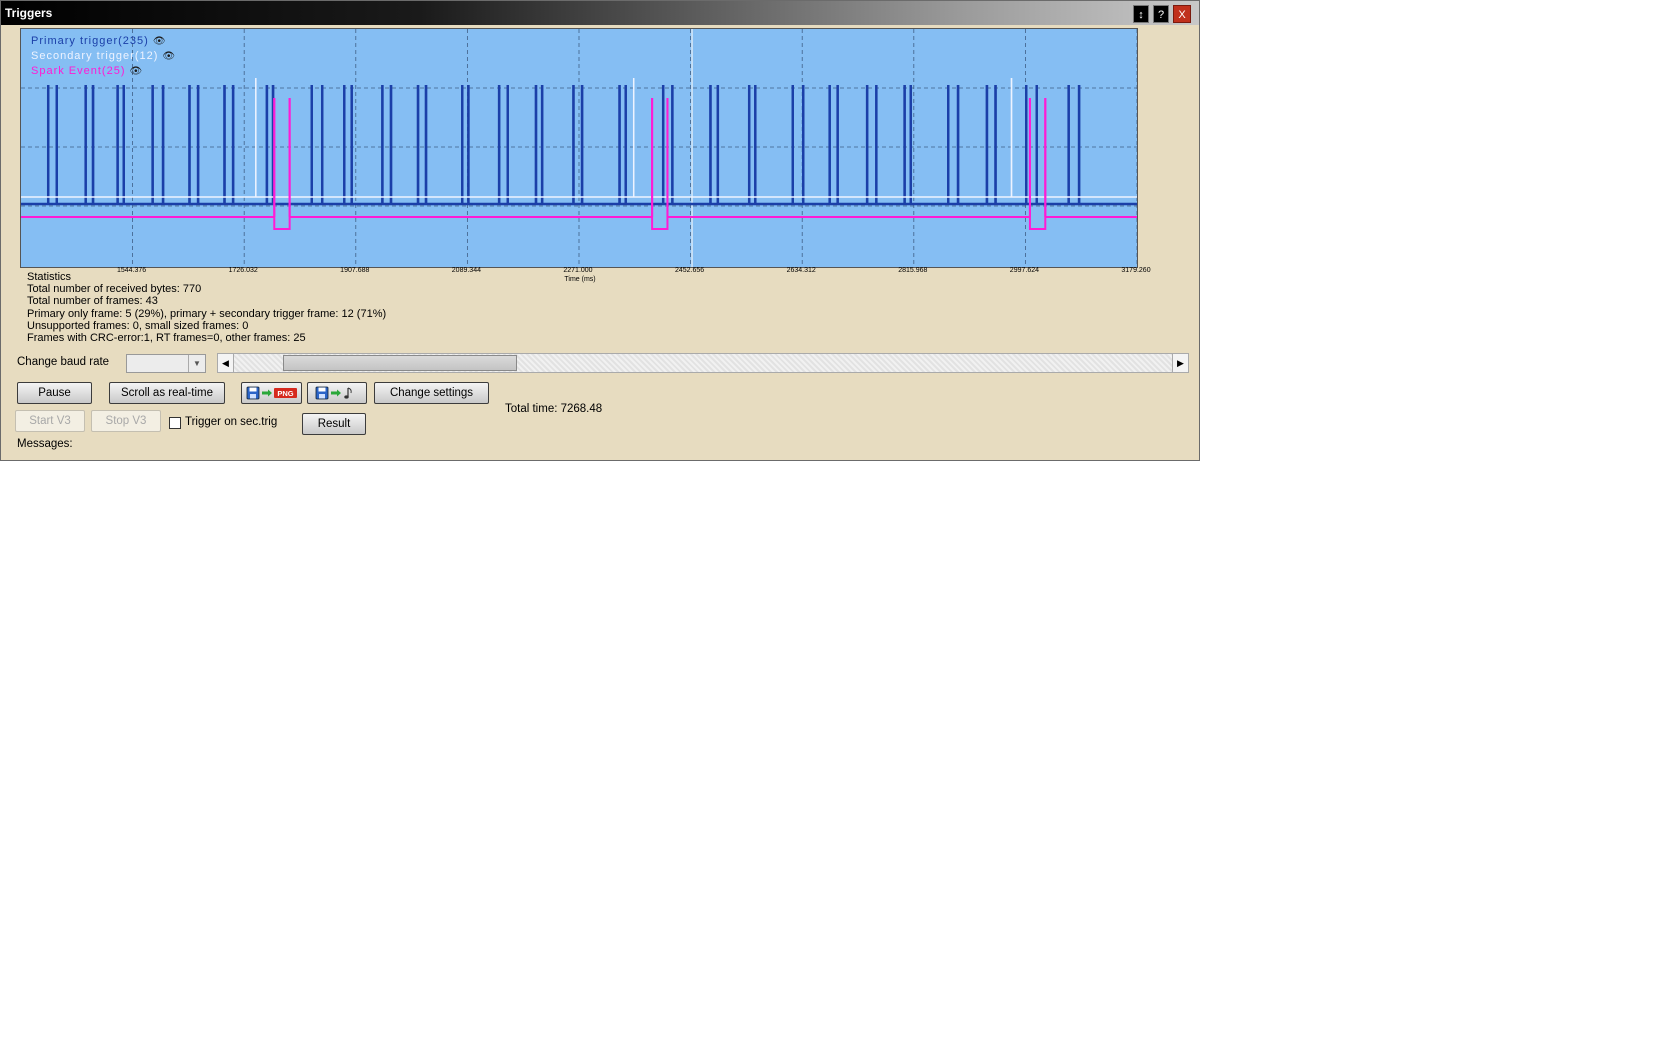  What do you see at coordinates (45, 444) in the screenshot?
I see `messages-label: Messages:` at bounding box center [45, 444].